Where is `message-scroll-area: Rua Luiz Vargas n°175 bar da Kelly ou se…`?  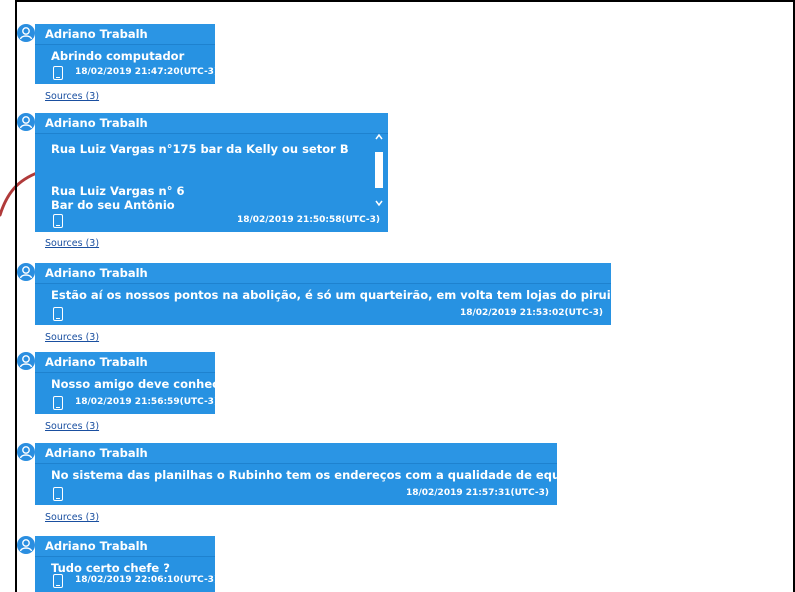 message-scroll-area: Rua Luiz Vargas n°175 bar da Kelly ou se… is located at coordinates (211, 173).